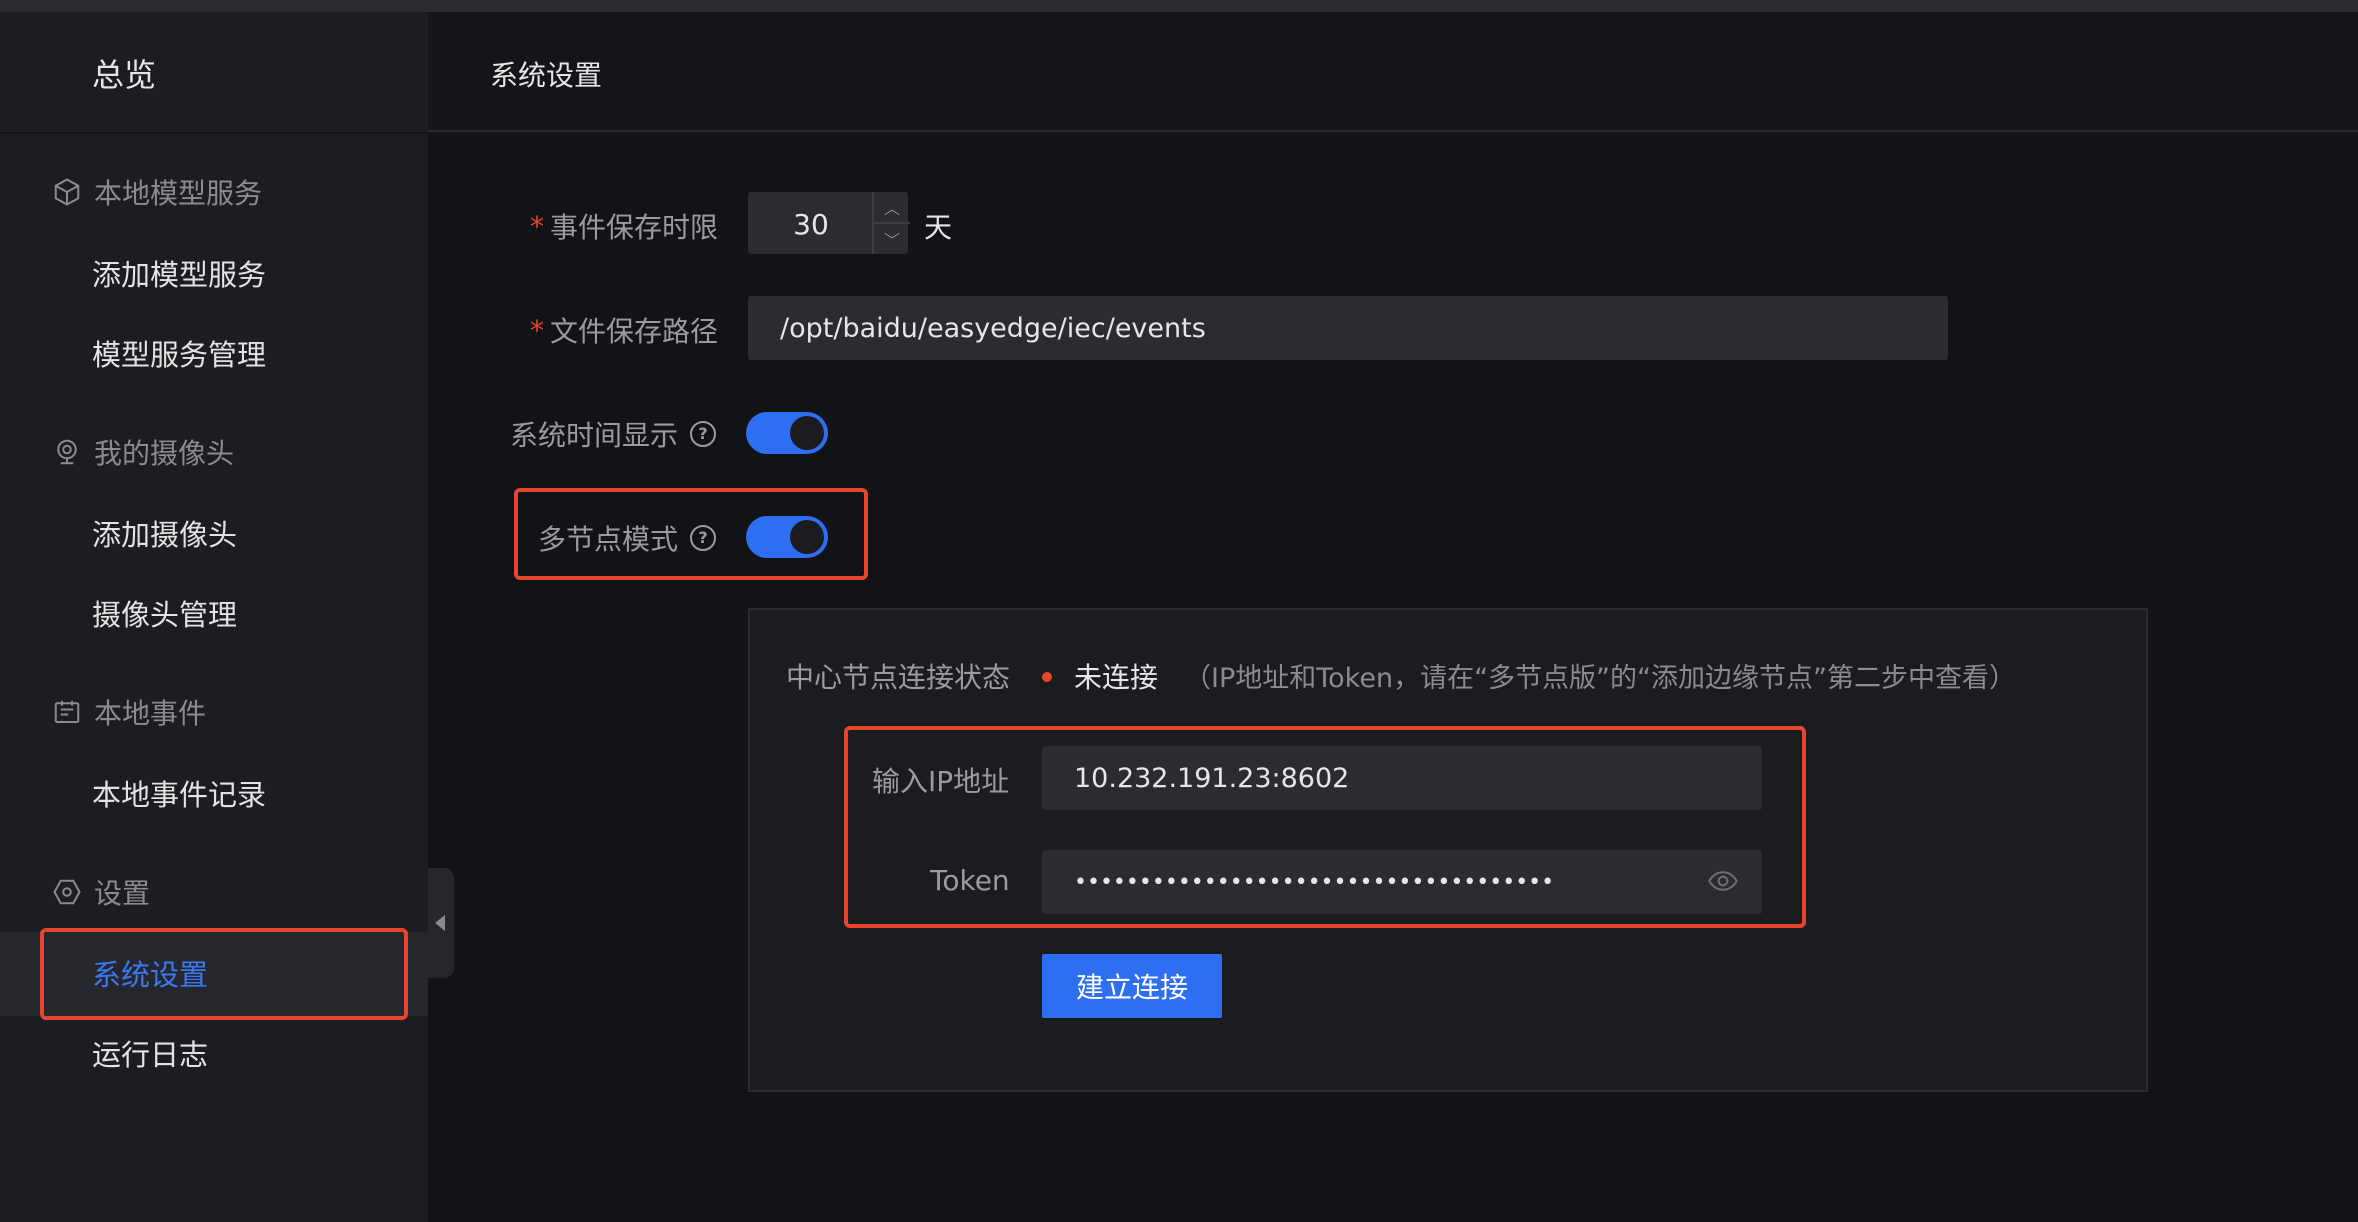  What do you see at coordinates (124, 75) in the screenshot?
I see `sidebar-overview-label: 总览` at bounding box center [124, 75].